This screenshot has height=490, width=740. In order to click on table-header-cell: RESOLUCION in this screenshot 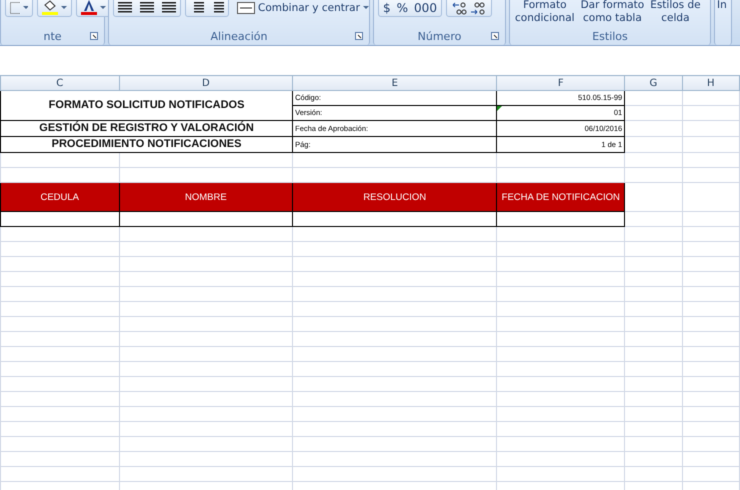, I will do `click(394, 197)`.